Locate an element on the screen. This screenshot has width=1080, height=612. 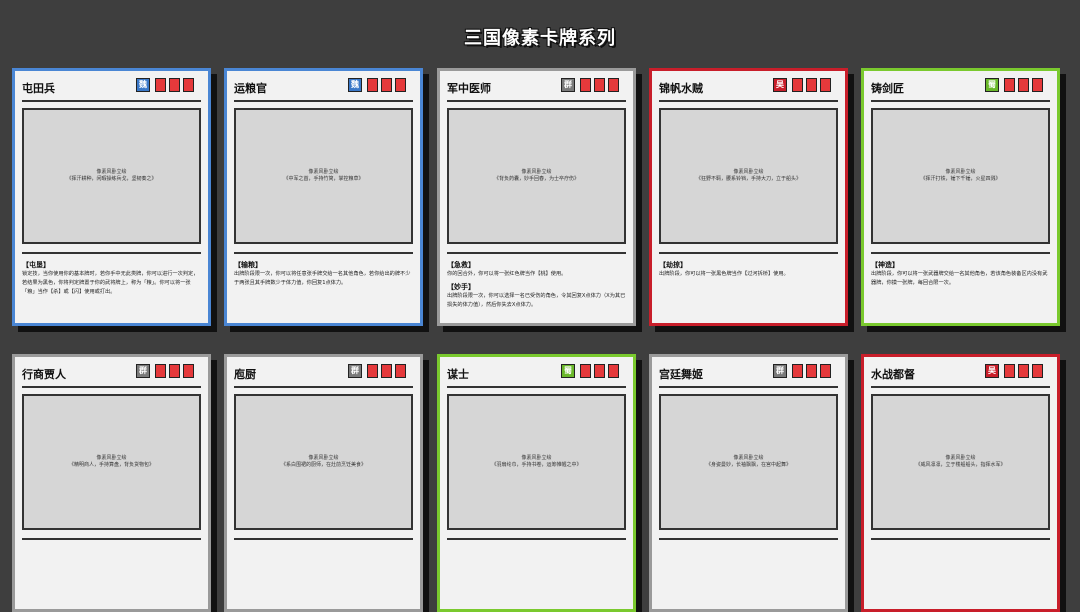
skill-name: 【劫掠】 is located at coordinates (673, 265).